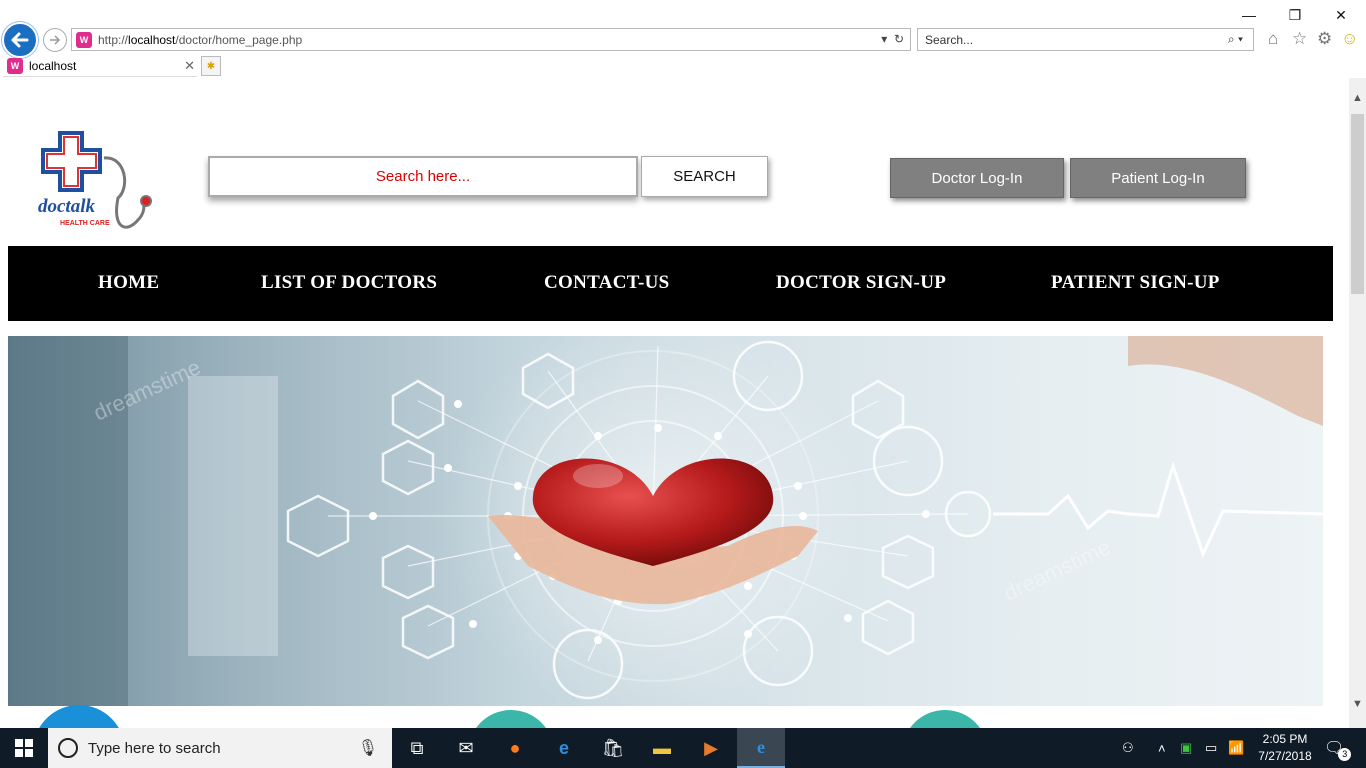 This screenshot has height=768, width=1366. Describe the element at coordinates (1135, 283) in the screenshot. I see `nav-patient-signup: PATIENT SIGN-UP` at that location.